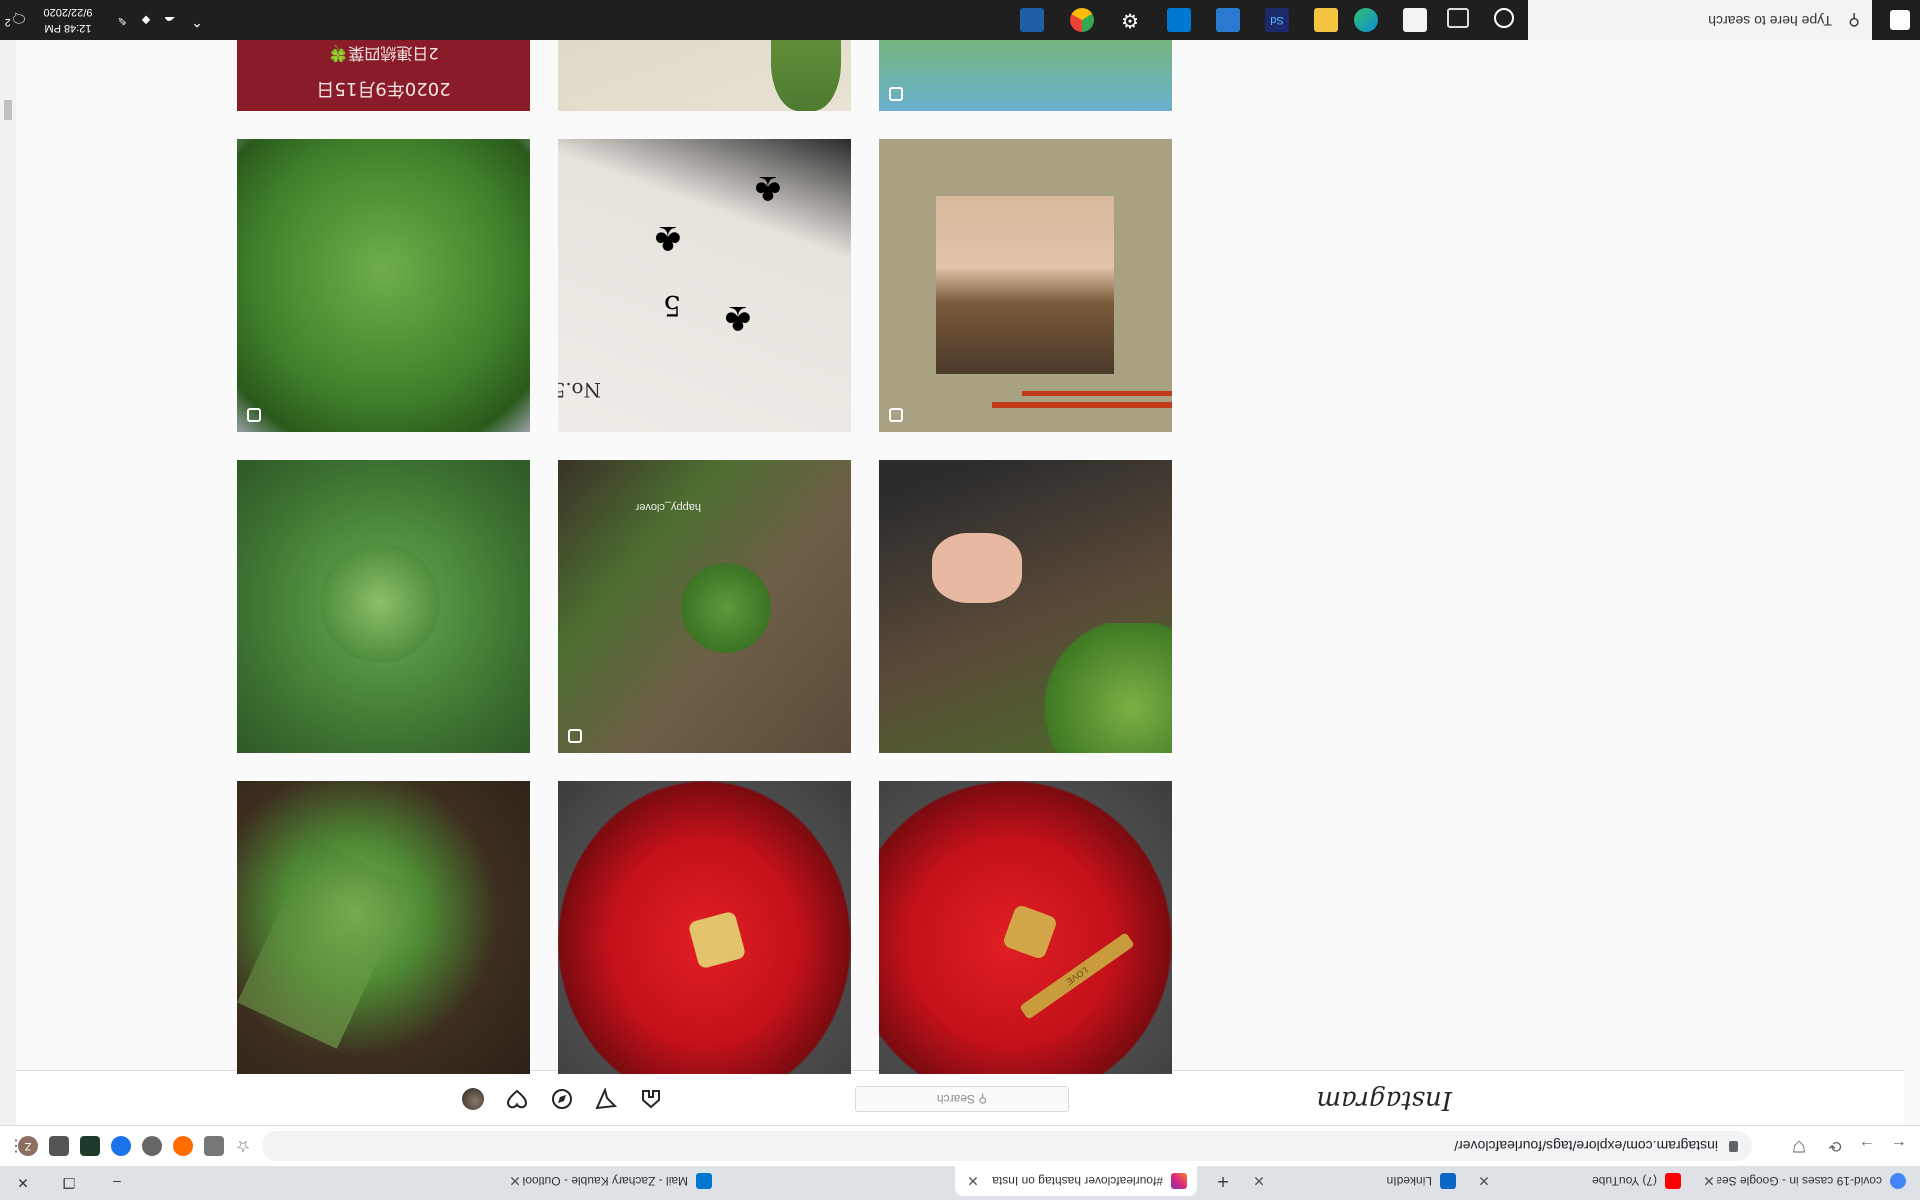 Image resolution: width=1920 pixels, height=1200 pixels. What do you see at coordinates (1082, 20) in the screenshot?
I see `chrome-icon` at bounding box center [1082, 20].